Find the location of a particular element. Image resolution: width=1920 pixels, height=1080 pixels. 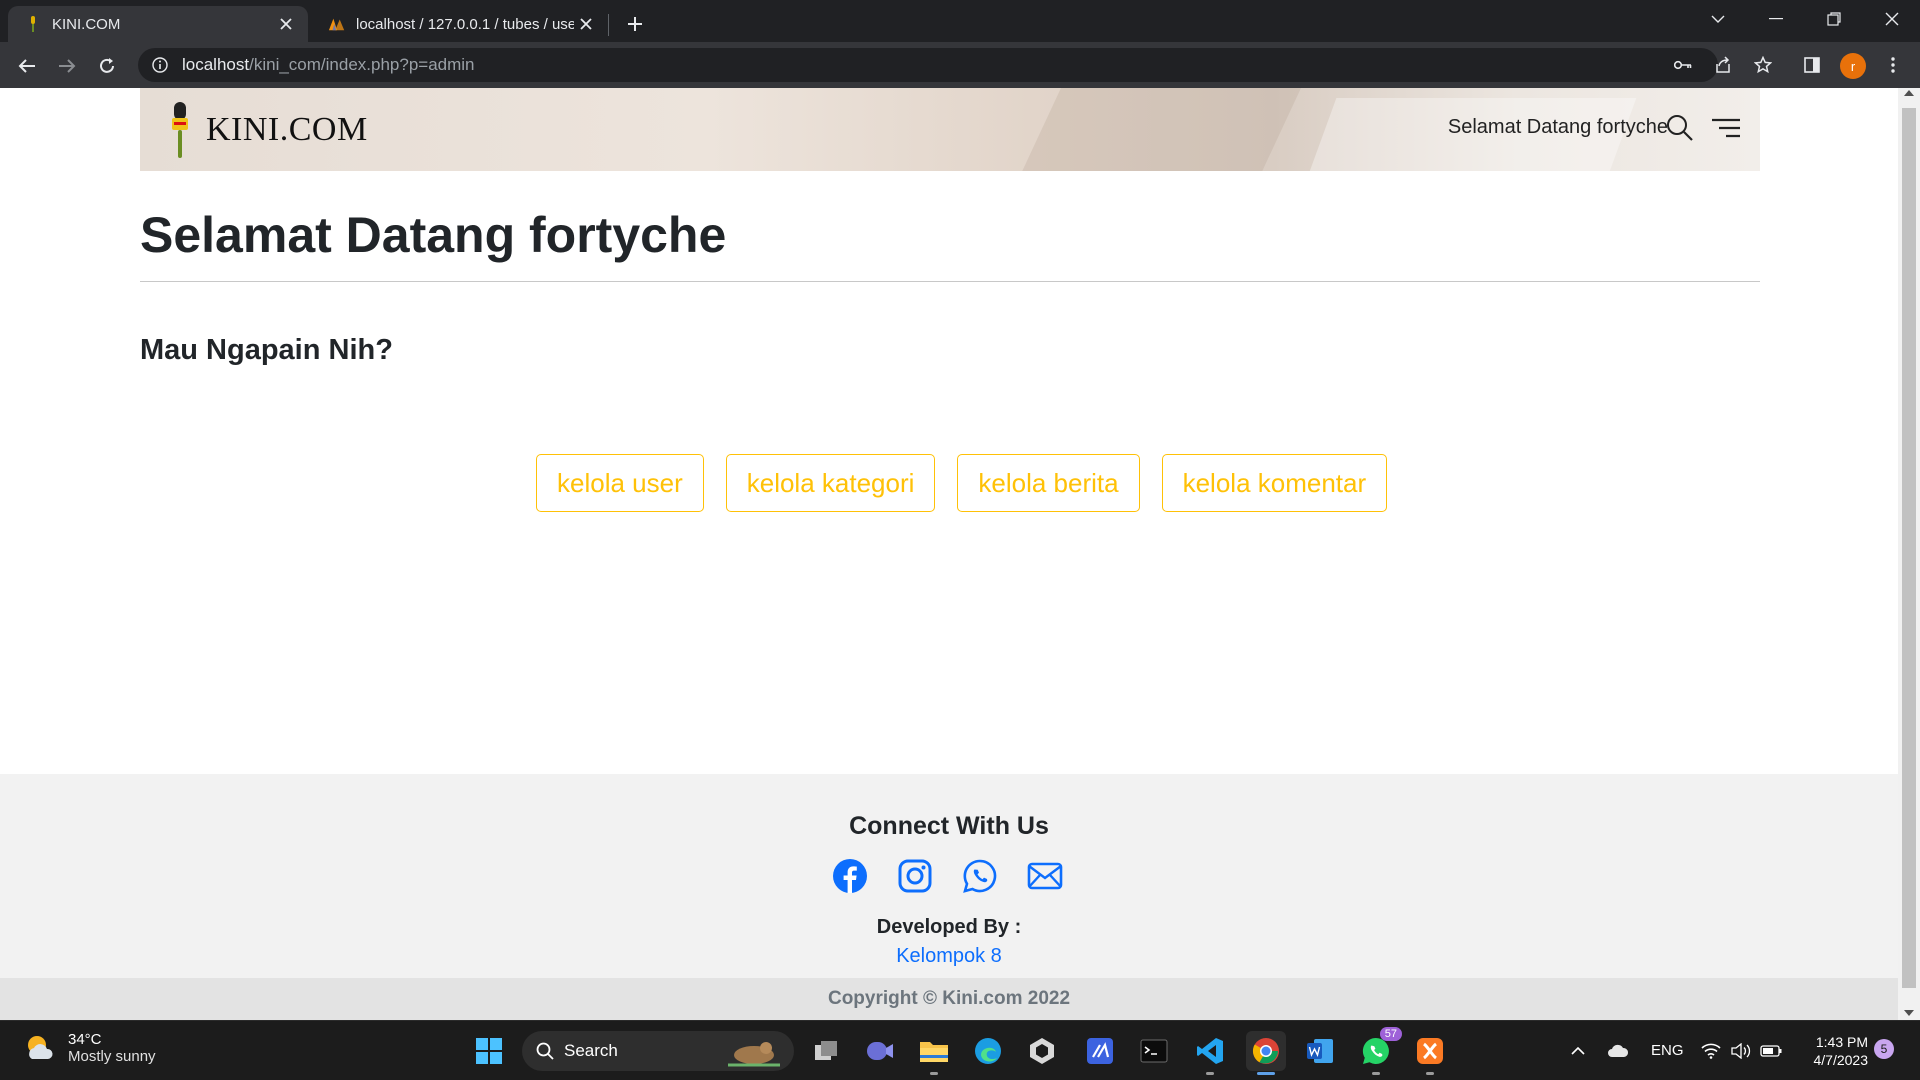

developed-by-label: Developed By : is located at coordinates (949, 927).